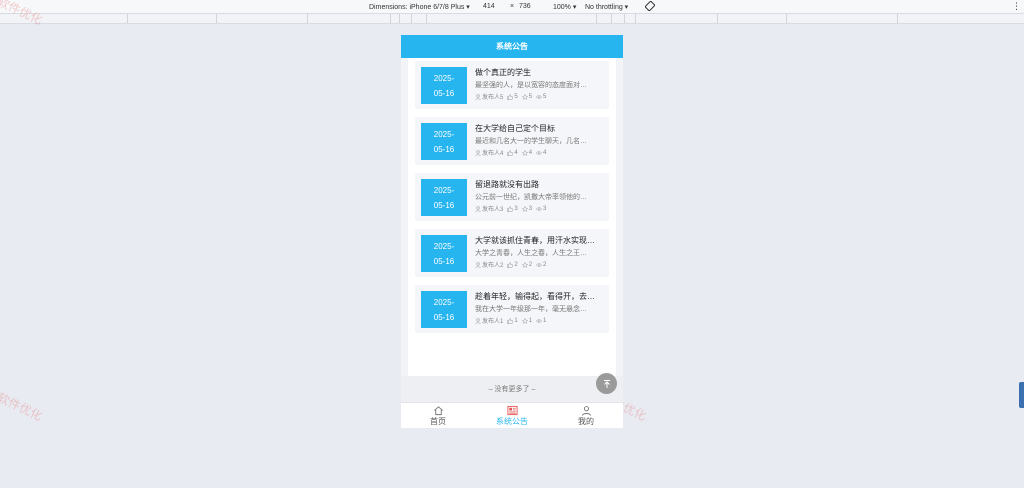  I want to click on notice-likes: 3, so click(516, 208).